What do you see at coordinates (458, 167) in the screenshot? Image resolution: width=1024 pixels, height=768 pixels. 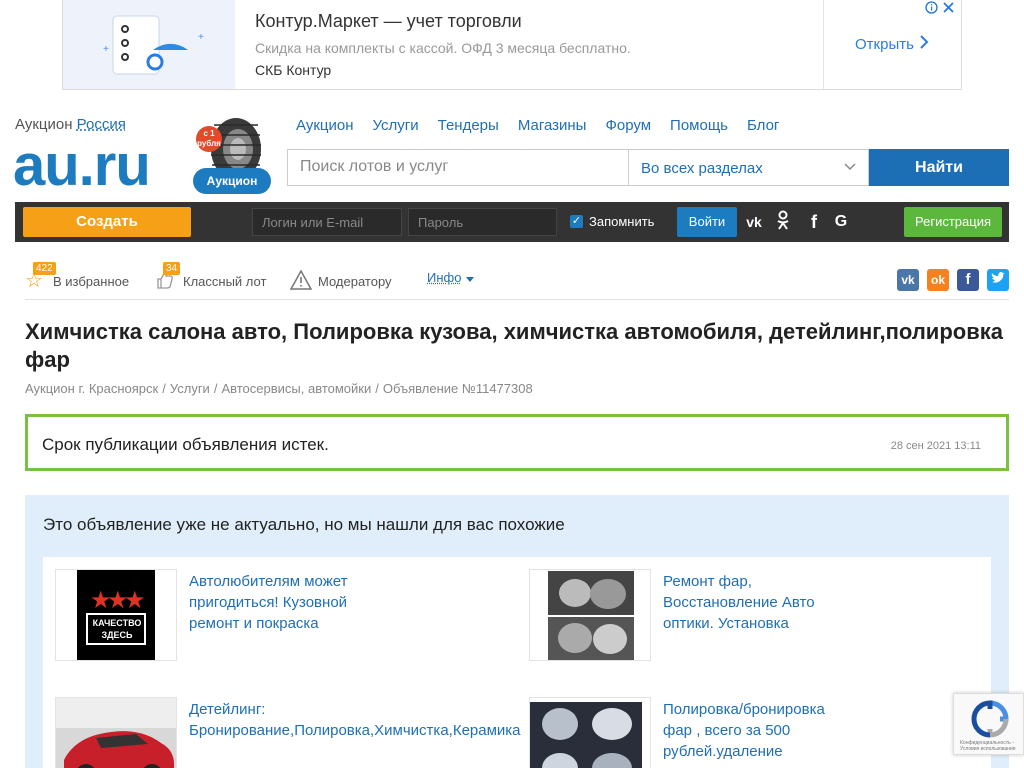 I see `search-input: Поиск лотов и услуг` at bounding box center [458, 167].